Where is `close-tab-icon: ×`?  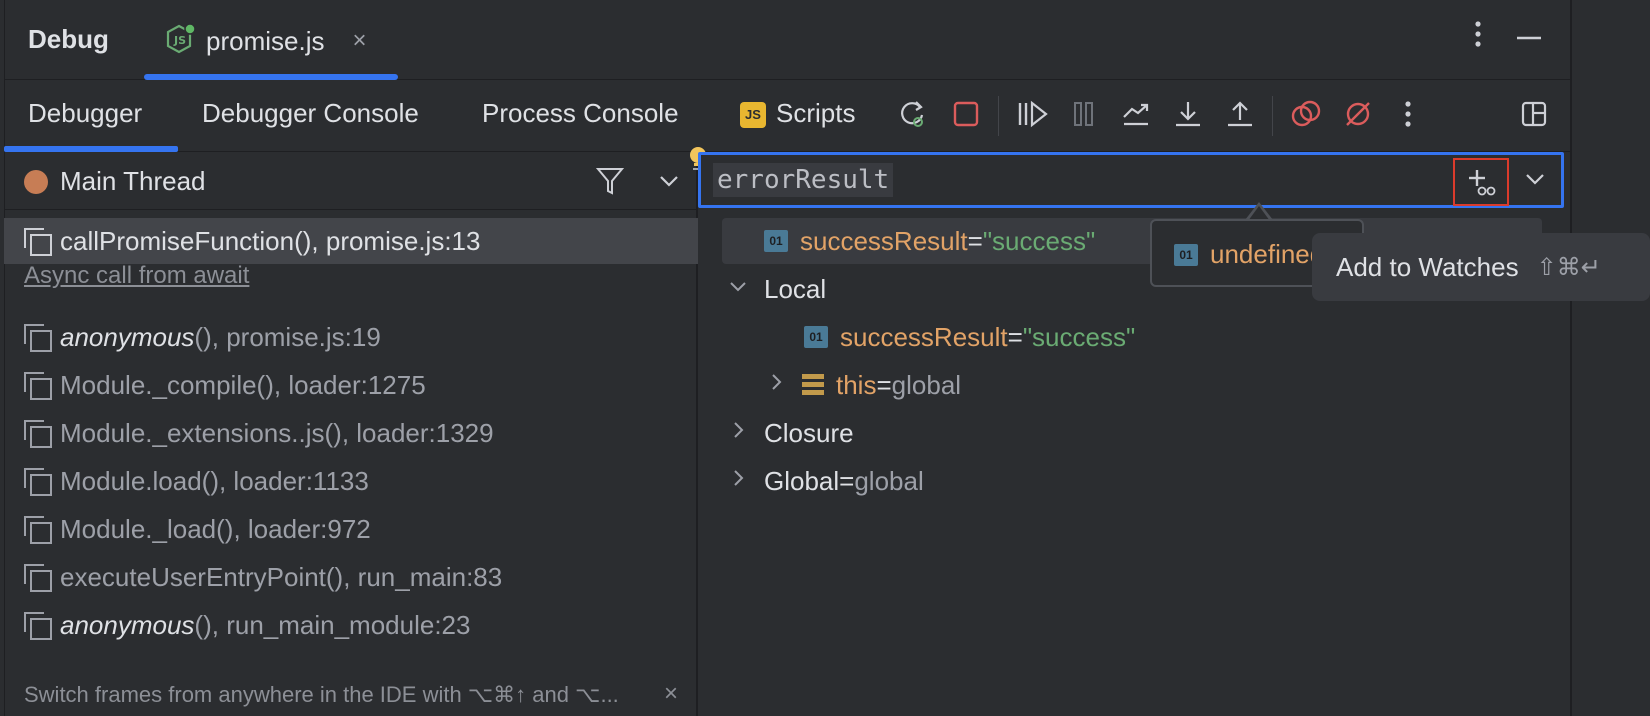
close-tab-icon: × is located at coordinates (359, 41).